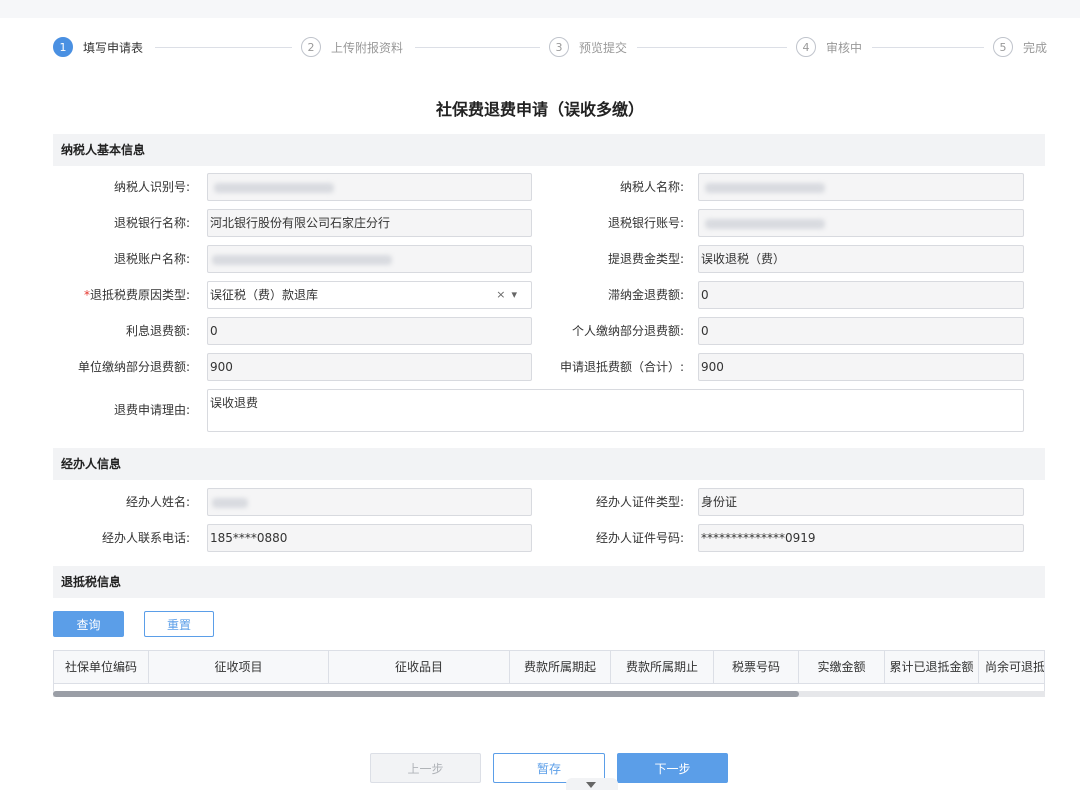 The width and height of the screenshot is (1080, 790). I want to click on agent-id-no-label: 经办人证件号码:, so click(639, 538).